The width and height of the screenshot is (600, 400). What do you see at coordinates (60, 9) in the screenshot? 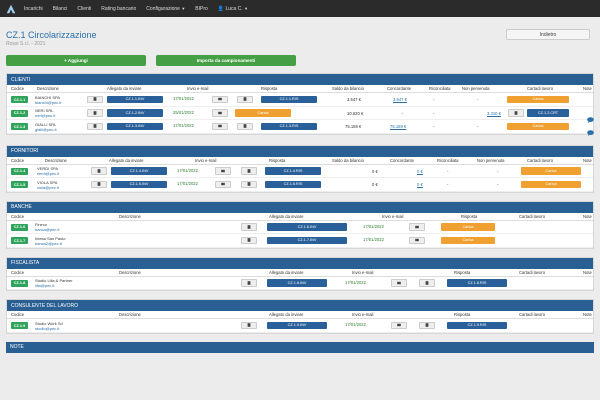
I see `nav-bilanci: Bilanci` at bounding box center [60, 9].